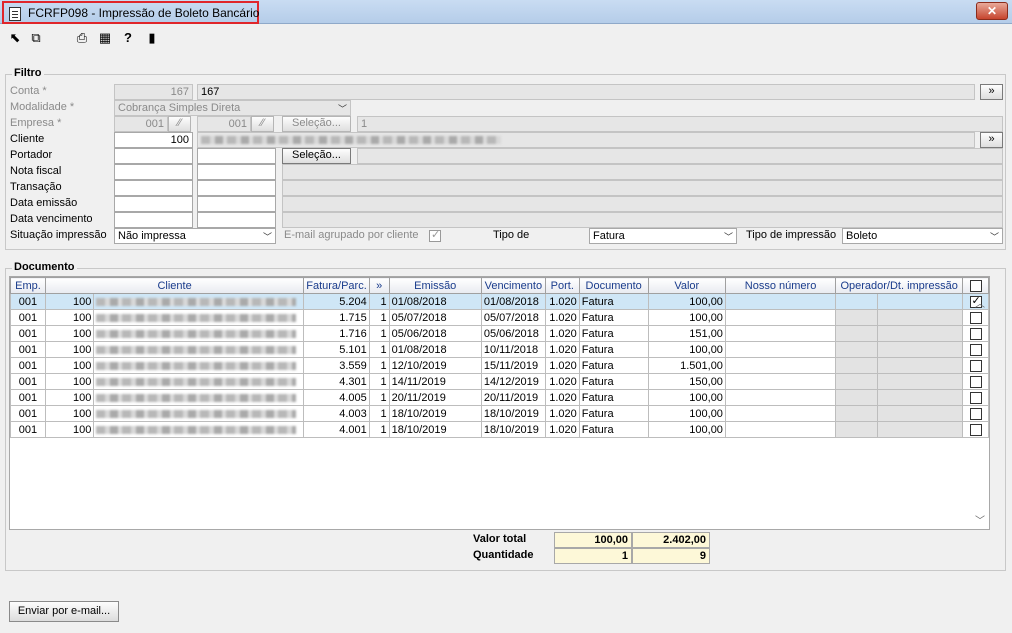 This screenshot has height=633, width=1012. What do you see at coordinates (153, 220) in the screenshot?
I see `data-vencimento-from-field` at bounding box center [153, 220].